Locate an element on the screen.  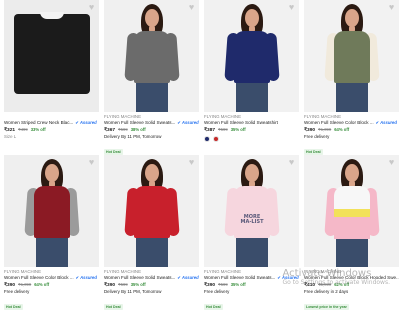
discount-percent: 33% off is located at coordinates (38, 129).